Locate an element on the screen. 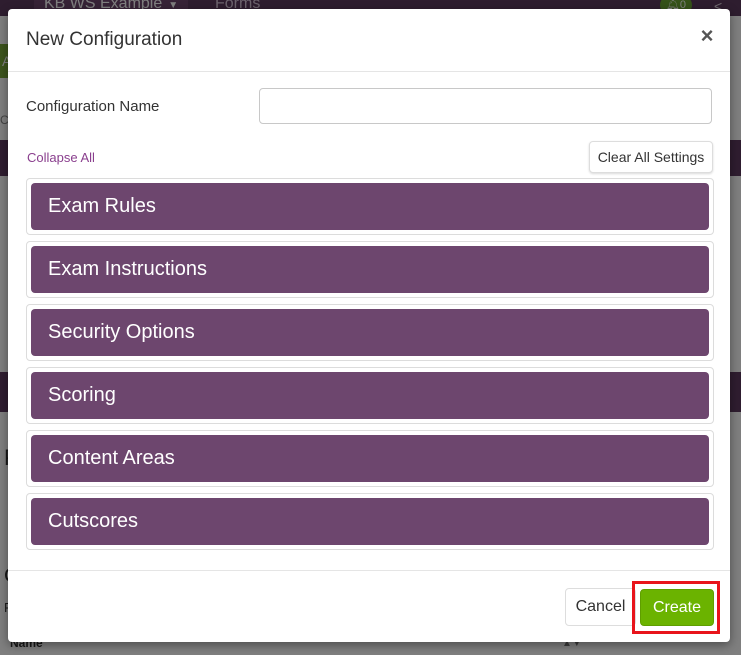  section-exam-instructions: Exam Instructions is located at coordinates (370, 269).